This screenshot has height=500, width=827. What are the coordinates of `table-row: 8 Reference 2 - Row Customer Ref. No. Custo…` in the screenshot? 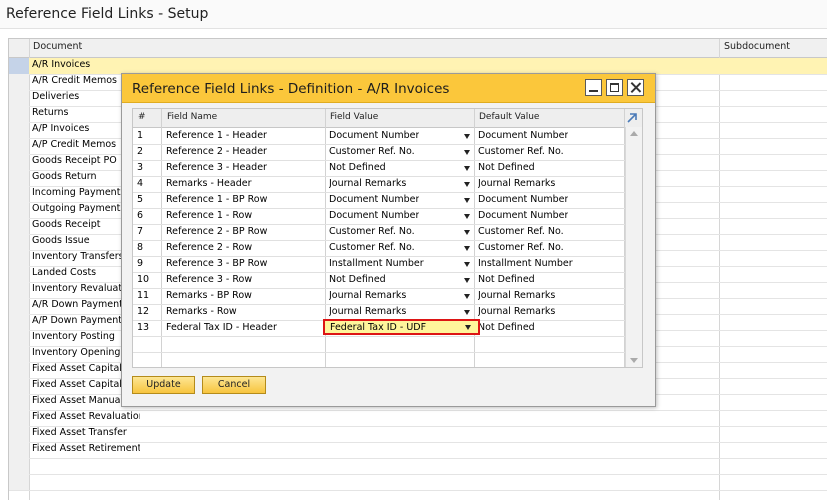 It's located at (379, 248).